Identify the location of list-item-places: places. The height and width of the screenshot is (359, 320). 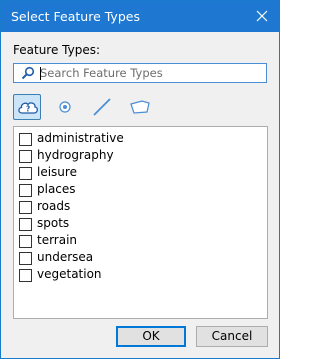
(139, 190).